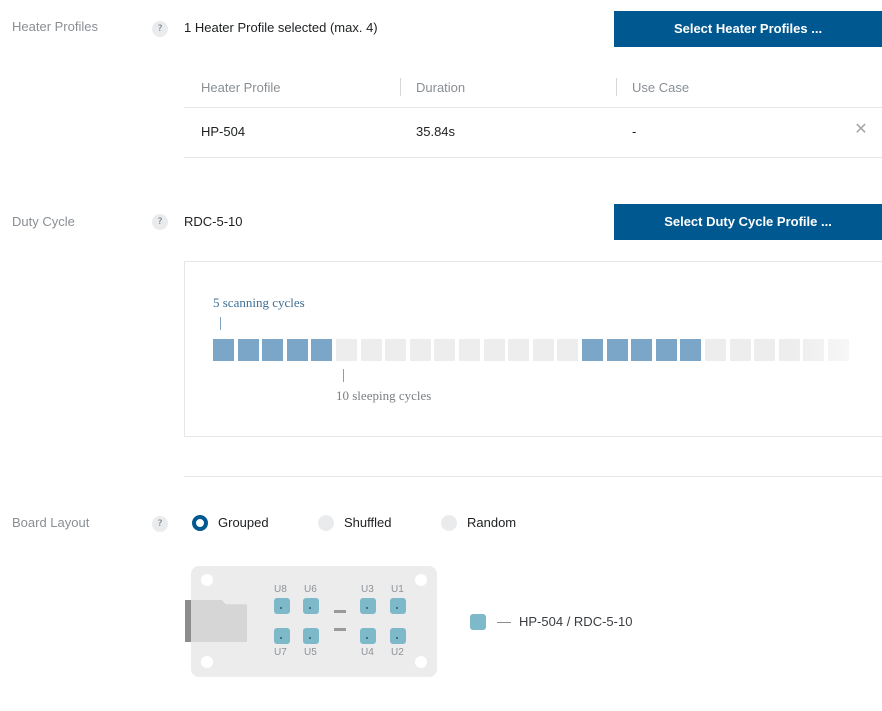 This screenshot has width=882, height=711. Describe the element at coordinates (436, 131) in the screenshot. I see `cell-duration: 35.84s` at that location.